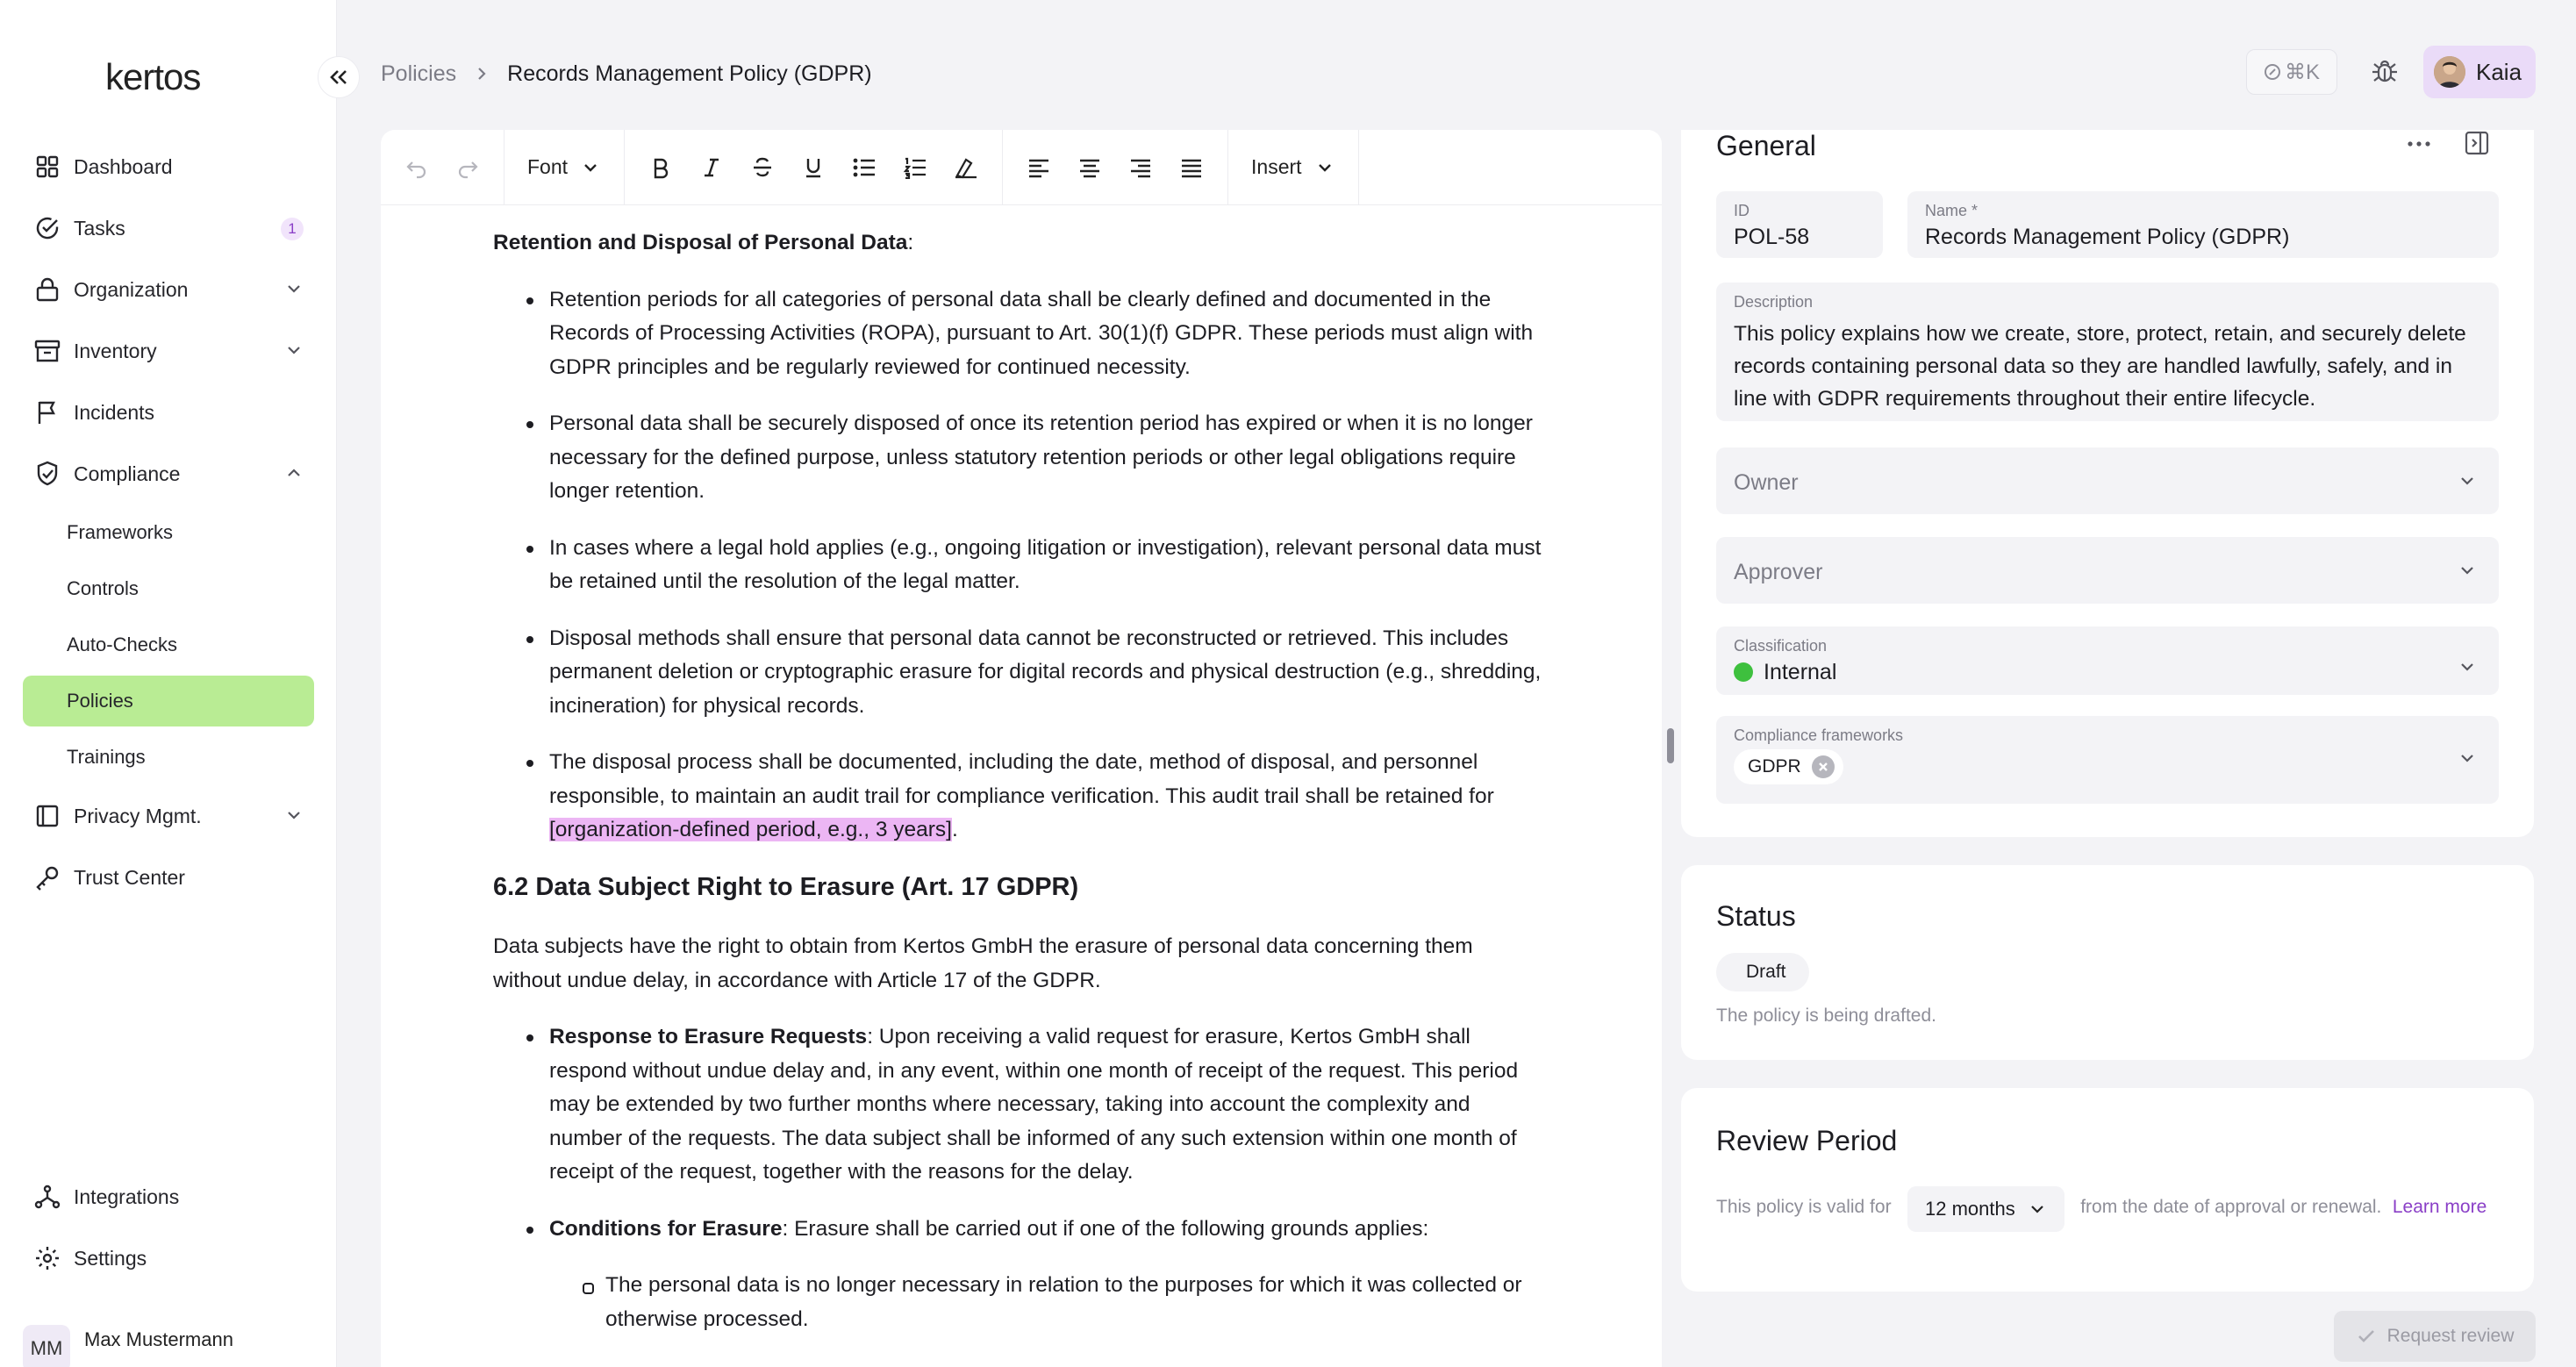  Describe the element at coordinates (2107, 760) in the screenshot. I see `frameworks-select: Compliance frameworks GDPR` at that location.